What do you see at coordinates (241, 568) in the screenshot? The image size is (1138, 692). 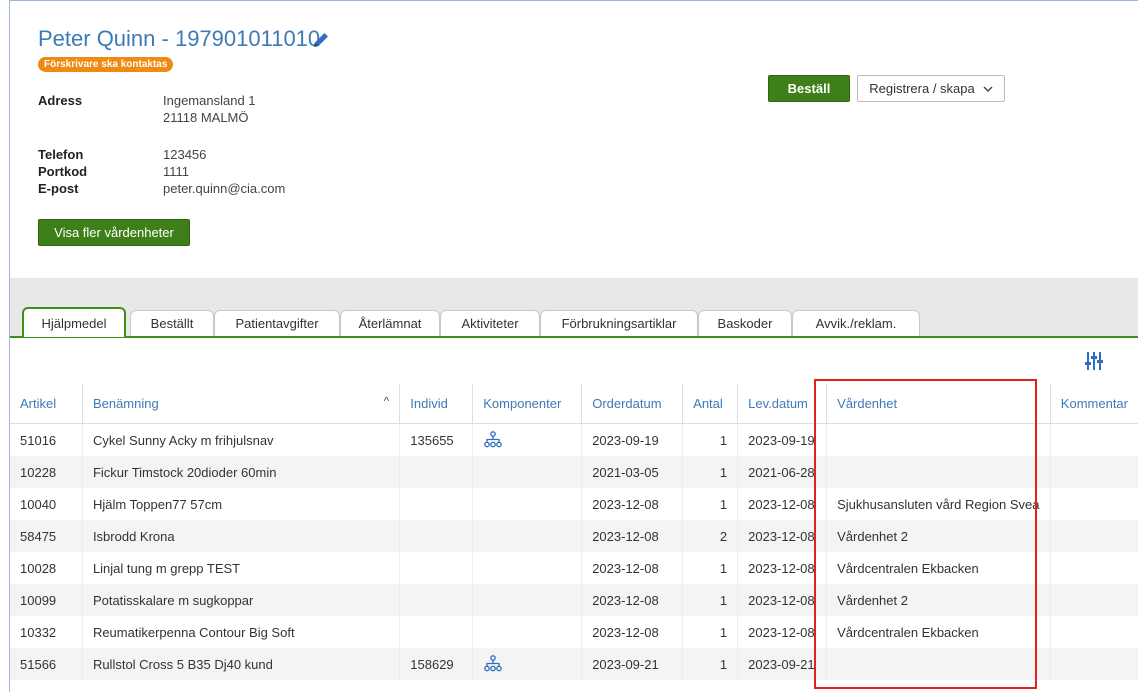 I see `cell-benamning: Linjal tung m grepp TEST` at bounding box center [241, 568].